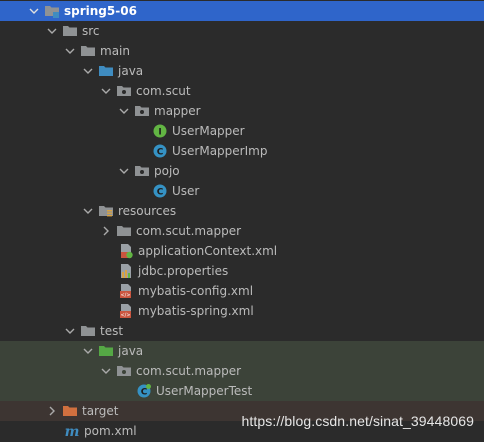  Describe the element at coordinates (147, 211) in the screenshot. I see `node-label: resources` at that location.